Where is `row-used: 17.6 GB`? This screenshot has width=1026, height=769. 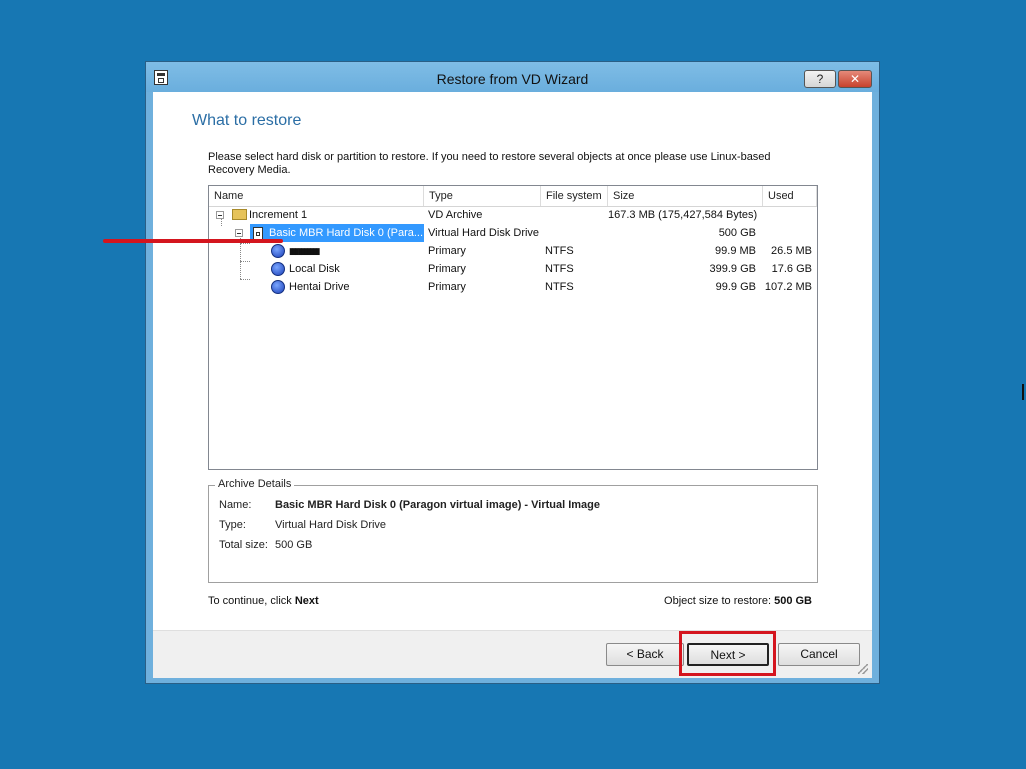
row-used: 17.6 GB is located at coordinates (791, 269).